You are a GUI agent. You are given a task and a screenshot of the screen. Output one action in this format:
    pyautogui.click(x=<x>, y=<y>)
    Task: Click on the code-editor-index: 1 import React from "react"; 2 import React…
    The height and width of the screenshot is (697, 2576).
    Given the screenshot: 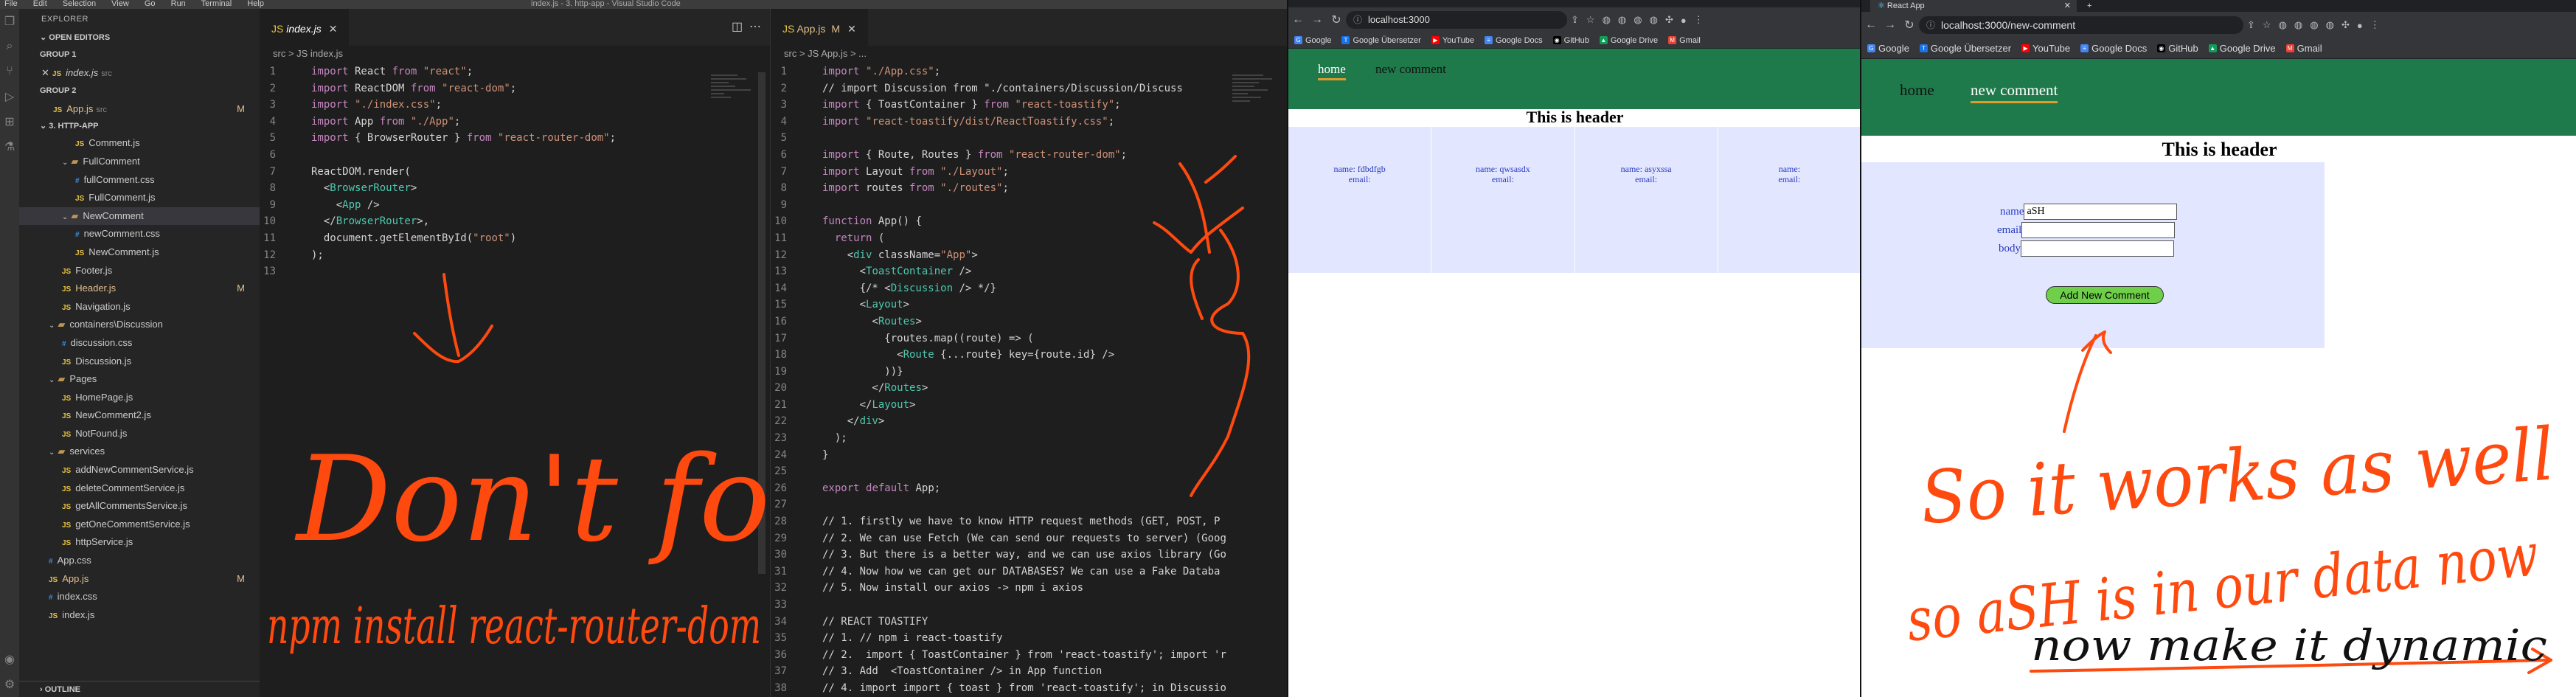 What is the action you would take?
    pyautogui.click(x=515, y=171)
    